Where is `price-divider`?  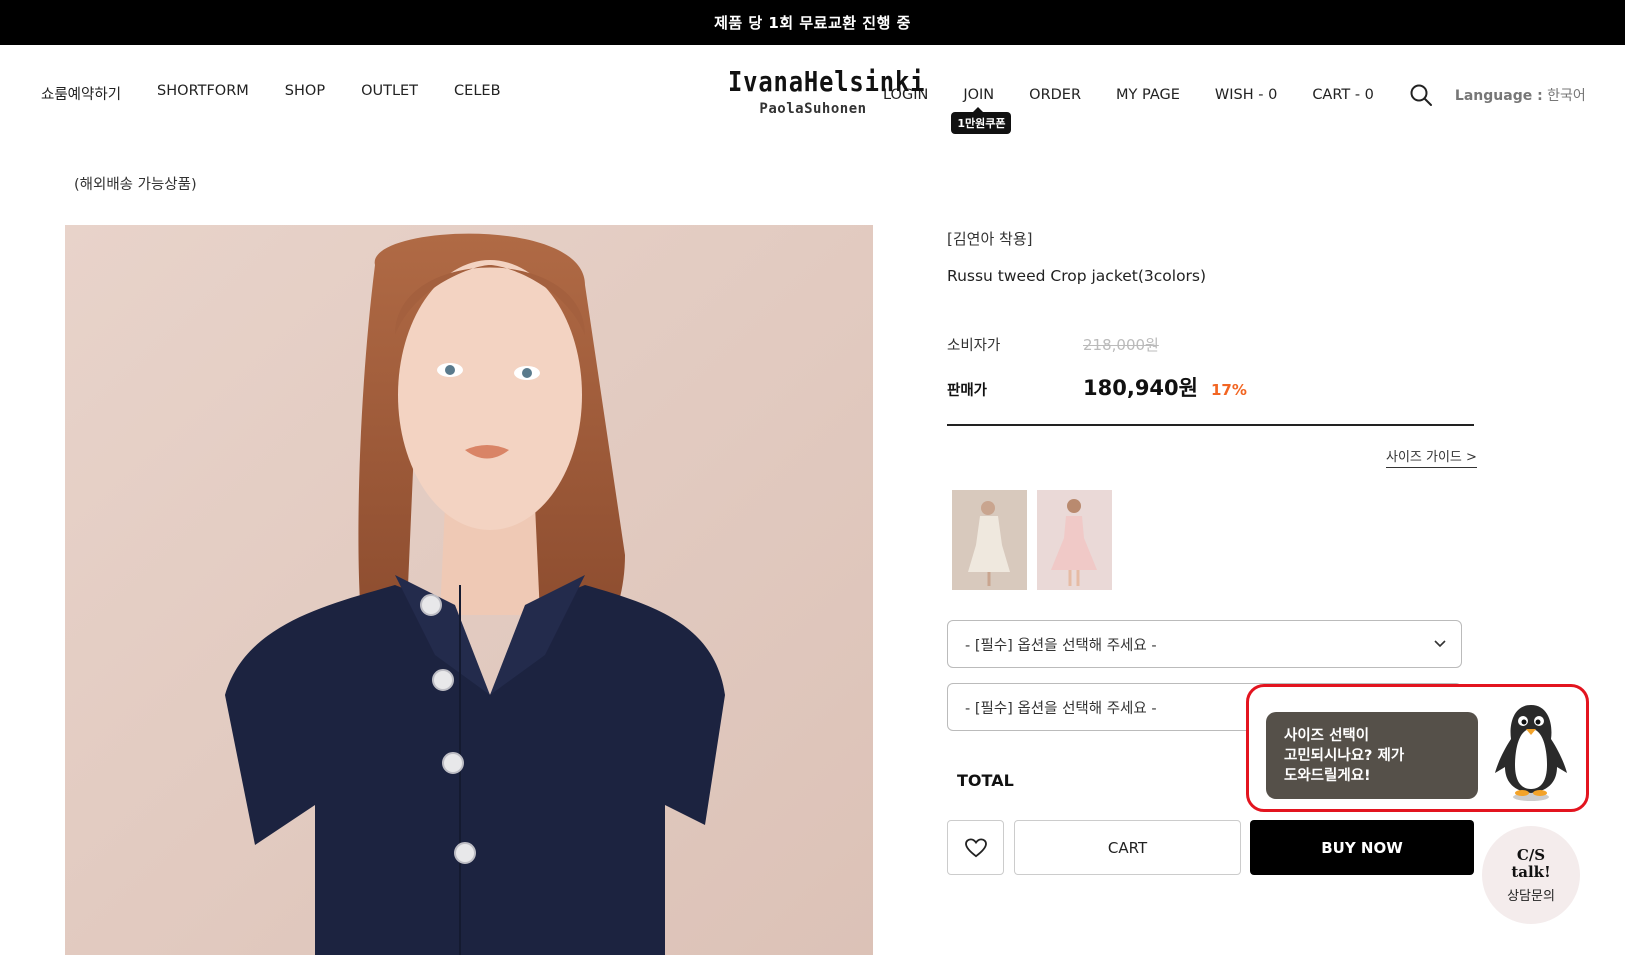
price-divider is located at coordinates (1210, 425).